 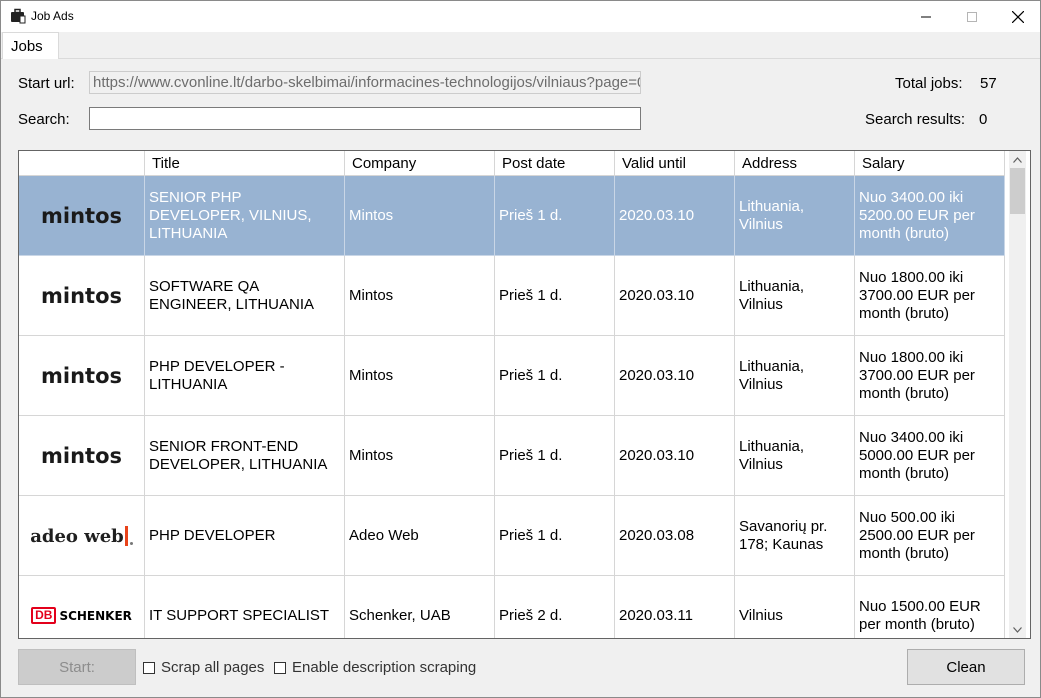 I want to click on job-valid-until: 2020.03.08, so click(x=675, y=536).